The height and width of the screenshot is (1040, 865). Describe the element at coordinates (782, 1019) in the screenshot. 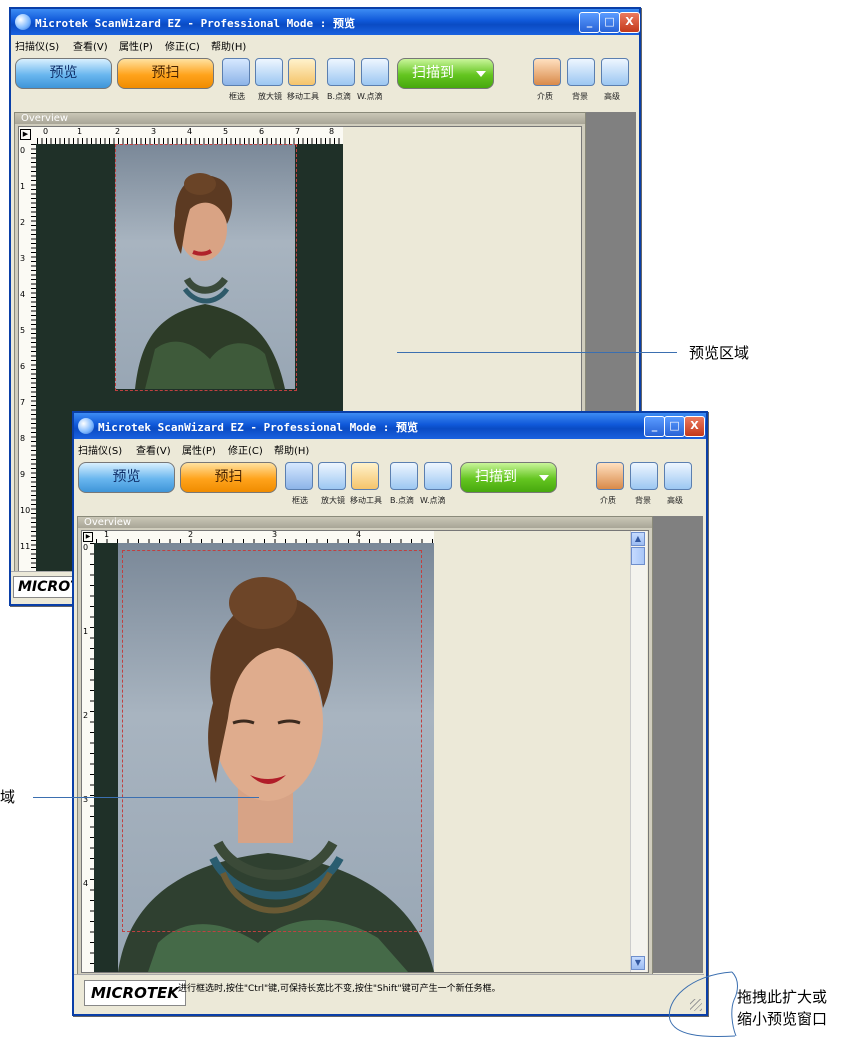

I see `drag-hint-line2: 缩小预览窗口` at that location.